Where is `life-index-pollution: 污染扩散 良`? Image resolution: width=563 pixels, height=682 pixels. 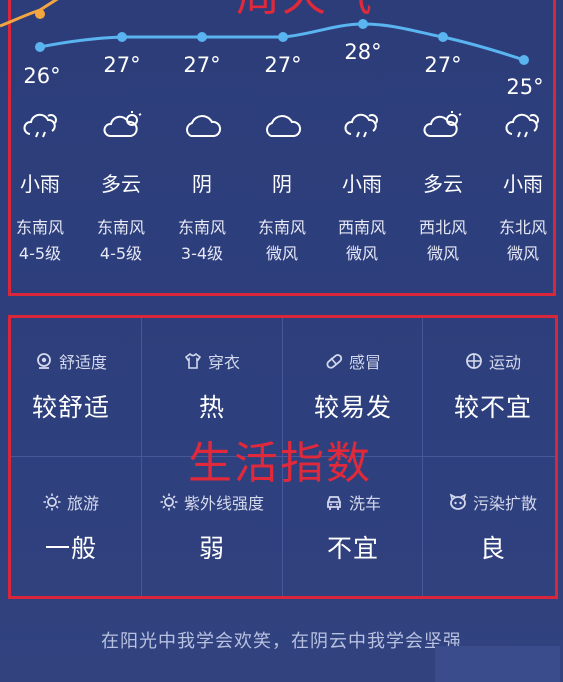
life-index-pollution: 污染扩散 良 is located at coordinates (493, 528).